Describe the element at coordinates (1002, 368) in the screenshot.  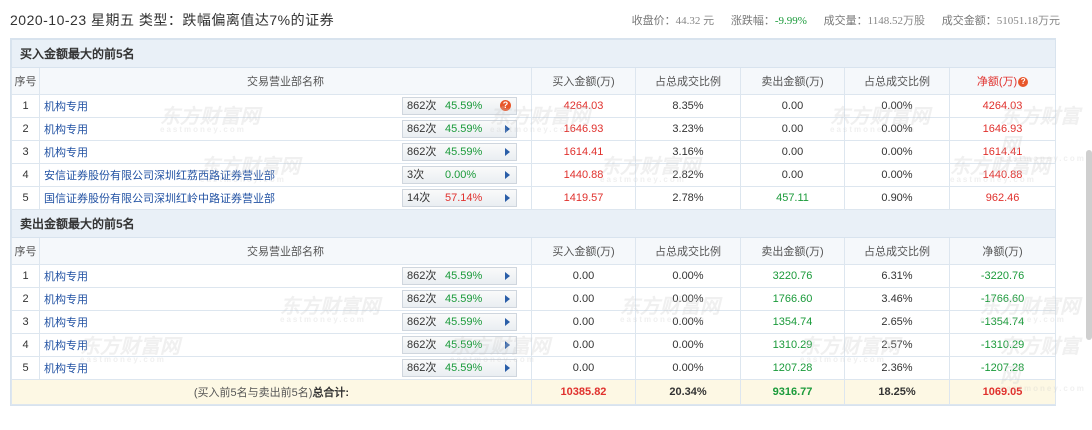
I see `row-net: -1207.28` at that location.